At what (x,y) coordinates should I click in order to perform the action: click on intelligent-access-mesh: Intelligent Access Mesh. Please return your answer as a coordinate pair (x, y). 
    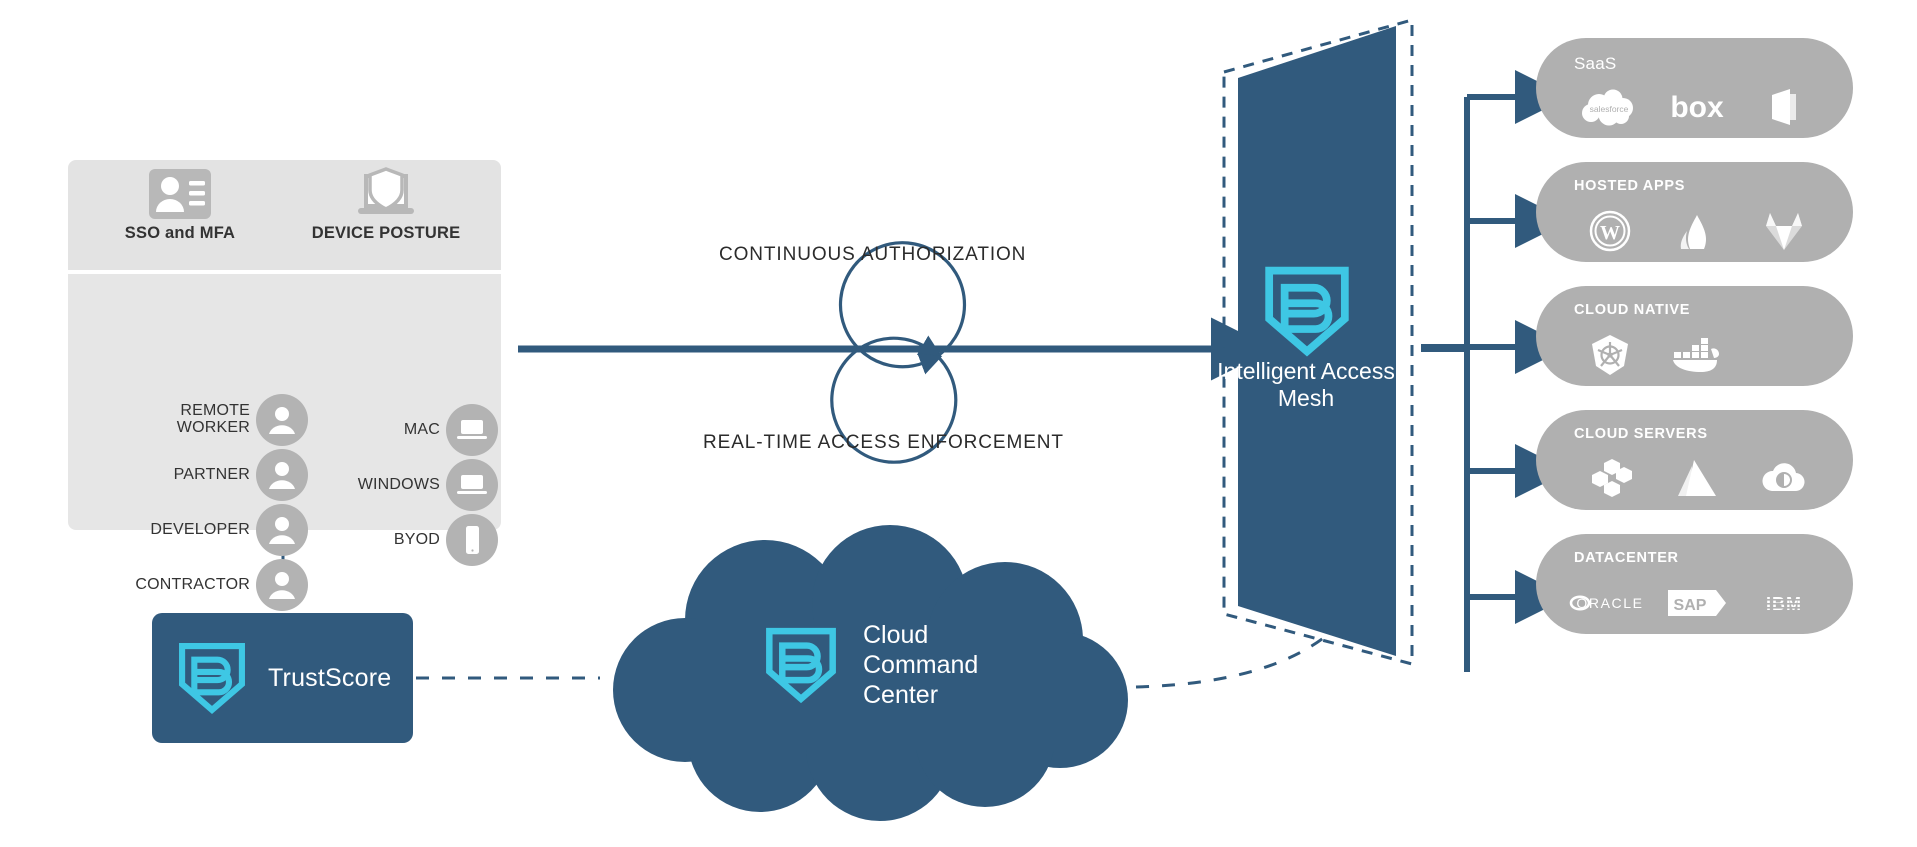
    Looking at the image, I should click on (1326, 363).